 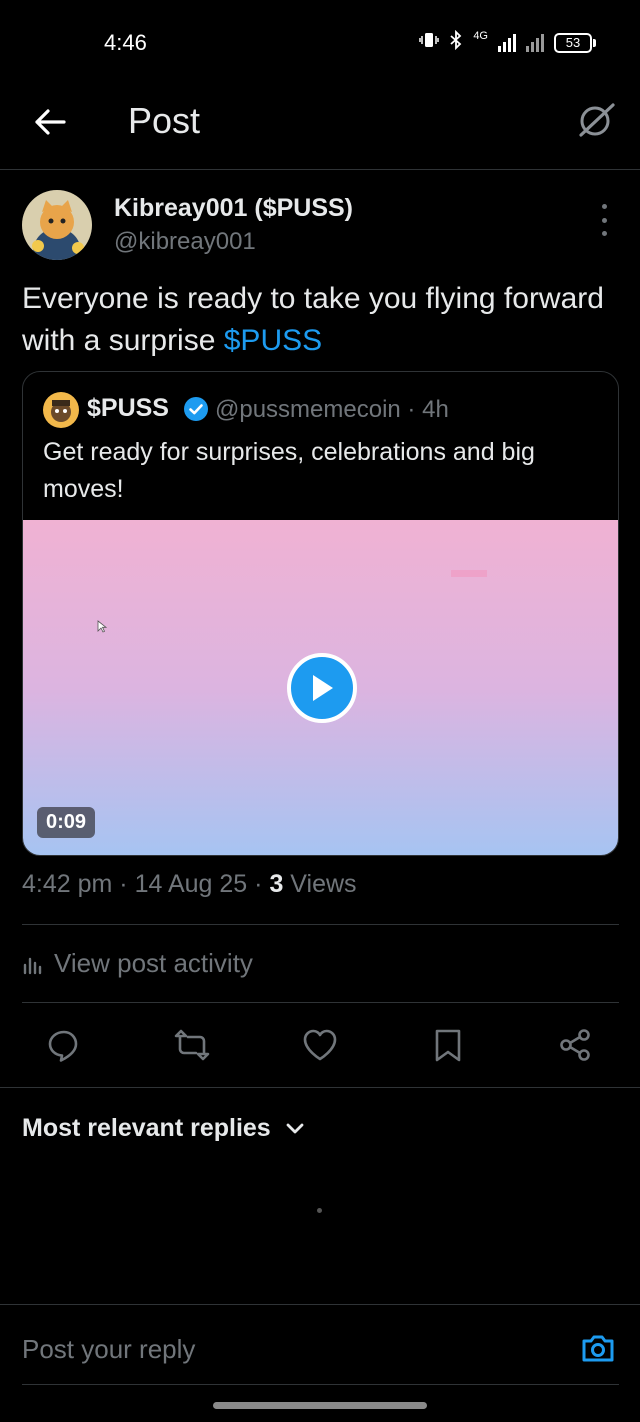 What do you see at coordinates (273, 340) in the screenshot?
I see `cashtag-link: $PUSS` at bounding box center [273, 340].